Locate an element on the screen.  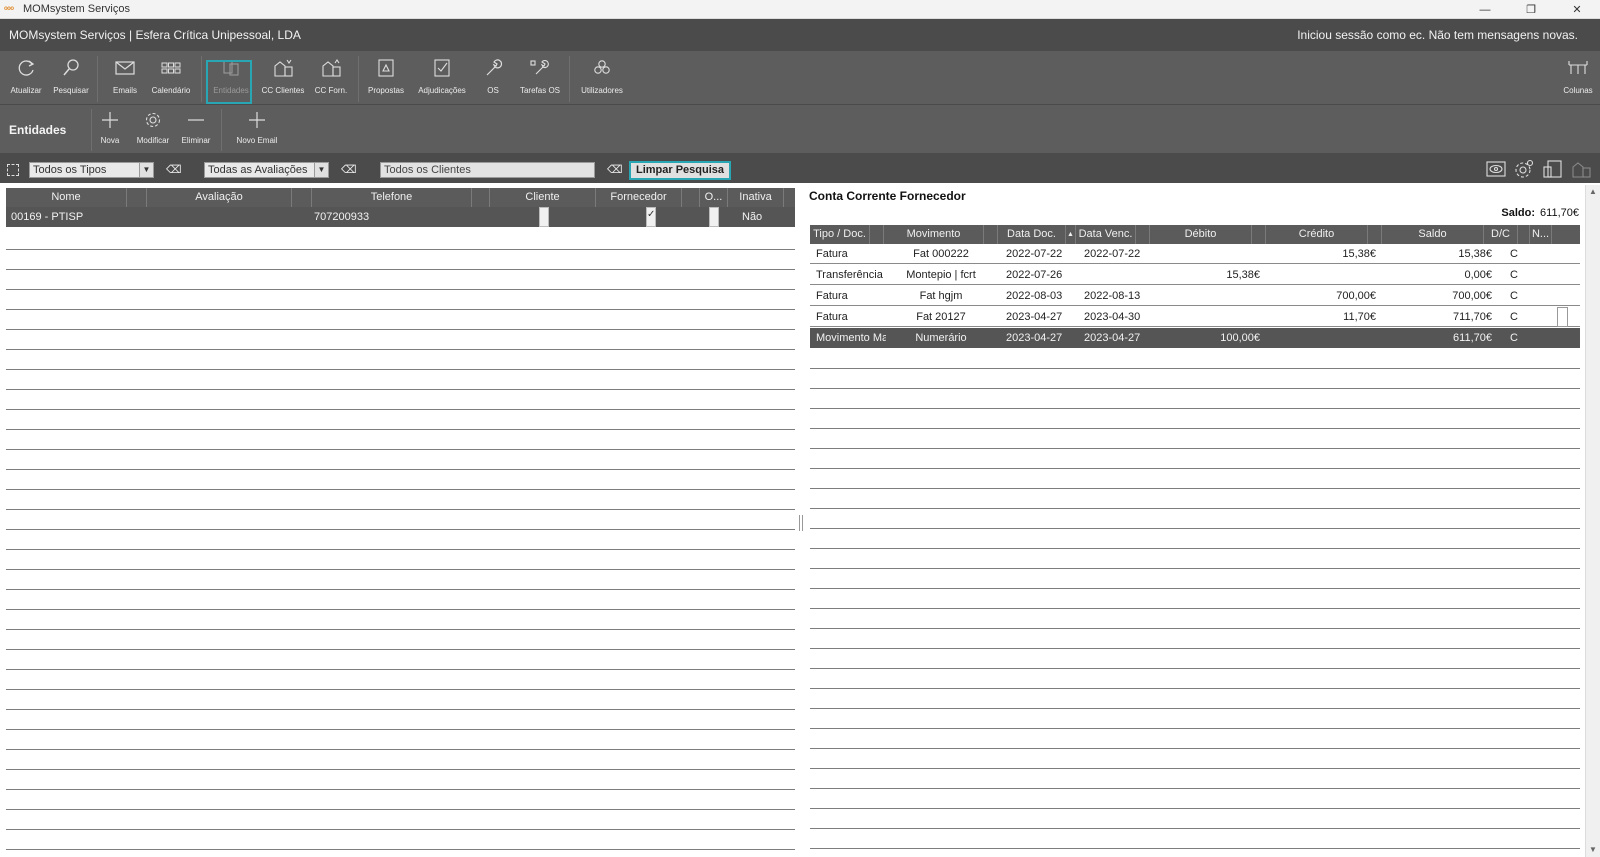
clientes-search-input: Todos os Clientes is located at coordinates (487, 170).